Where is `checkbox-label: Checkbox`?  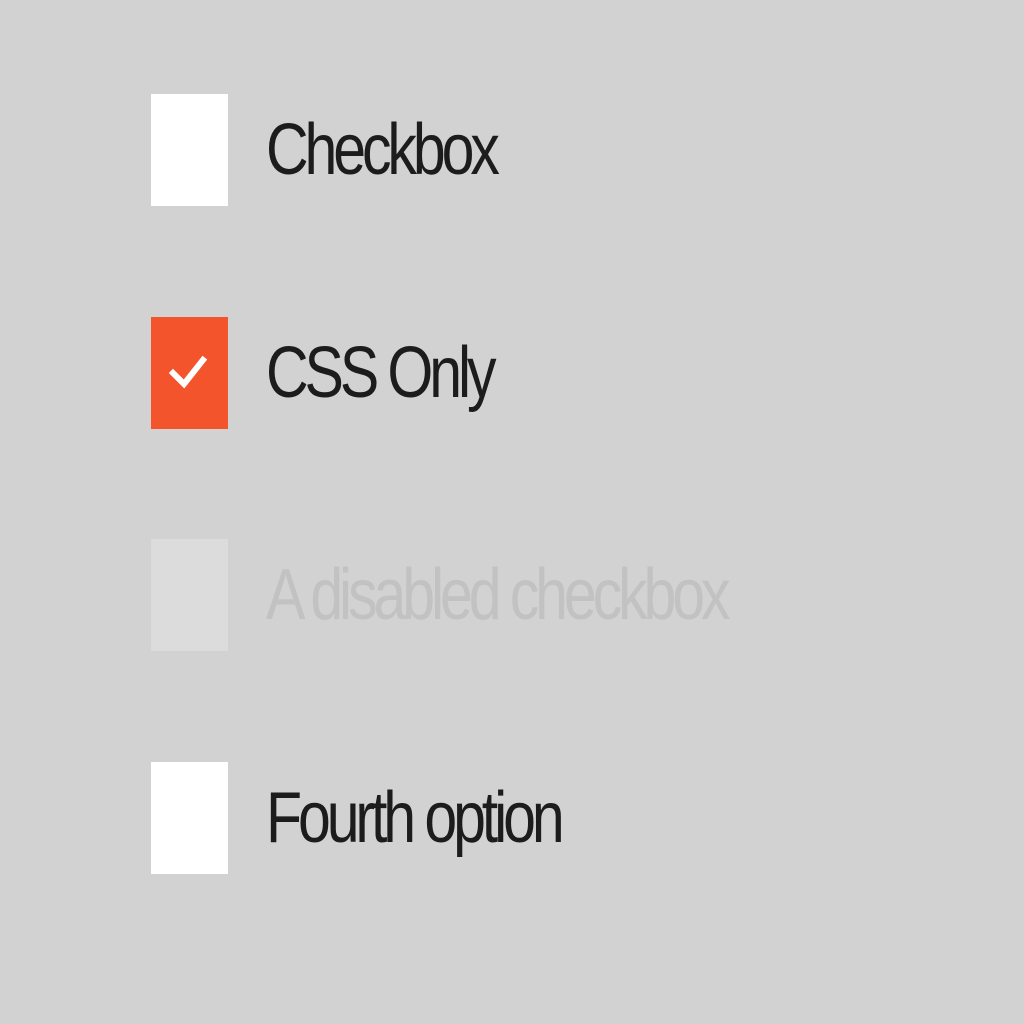
checkbox-label: Checkbox is located at coordinates (383, 150).